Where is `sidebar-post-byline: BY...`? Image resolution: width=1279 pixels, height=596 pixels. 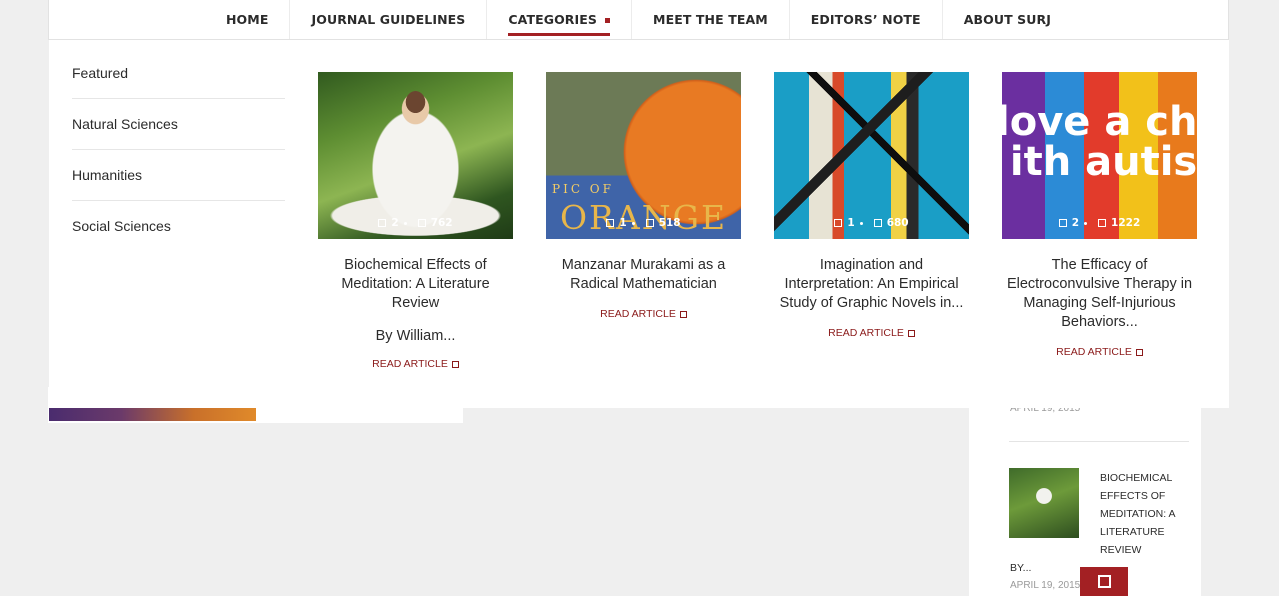
sidebar-post-byline: BY... is located at coordinates (1021, 568).